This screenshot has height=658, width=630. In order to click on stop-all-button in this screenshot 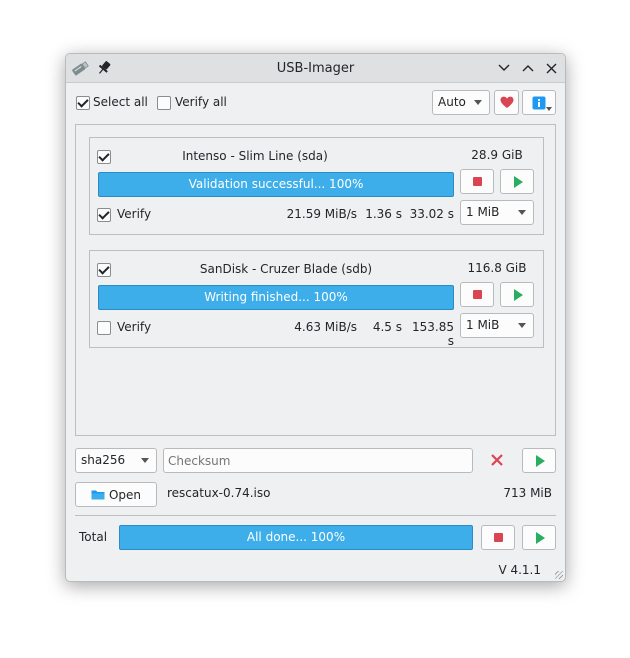, I will do `click(498, 537)`.